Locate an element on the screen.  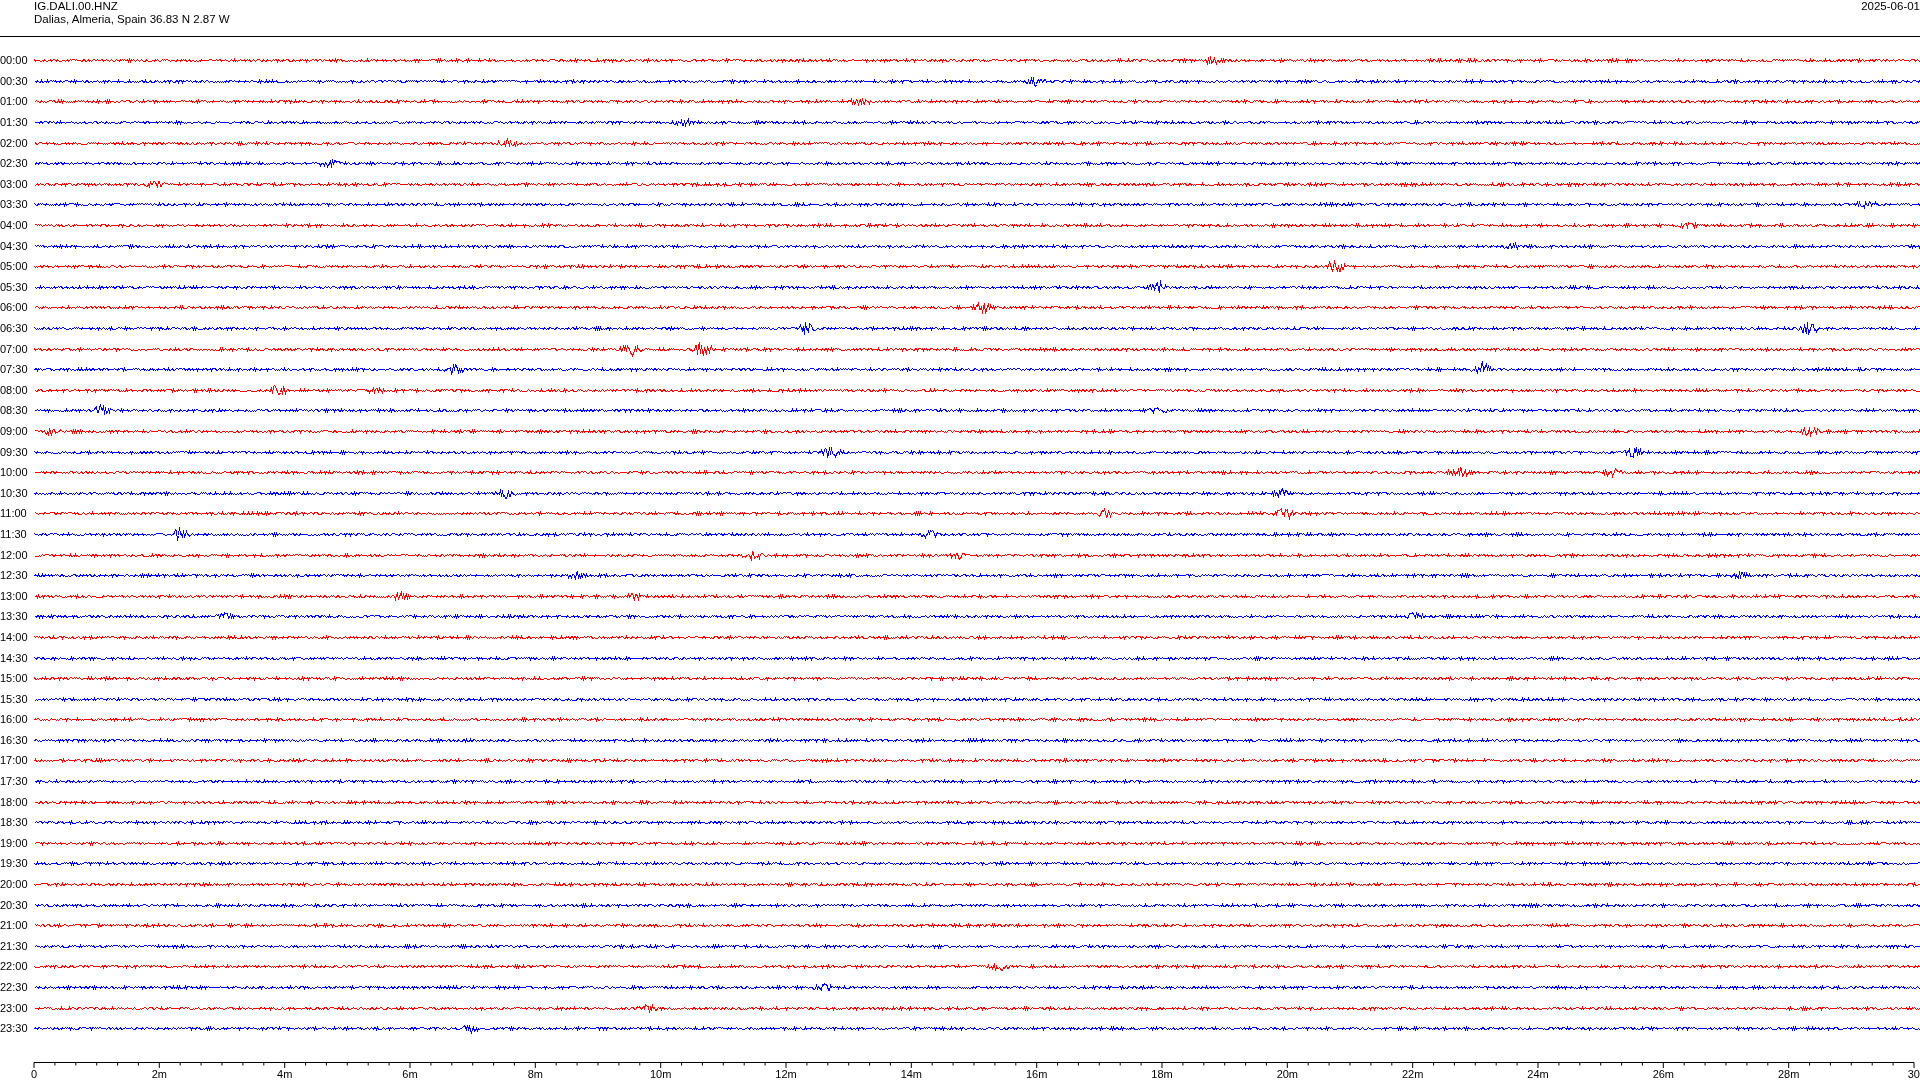
time-label: 20:00 is located at coordinates (14, 884).